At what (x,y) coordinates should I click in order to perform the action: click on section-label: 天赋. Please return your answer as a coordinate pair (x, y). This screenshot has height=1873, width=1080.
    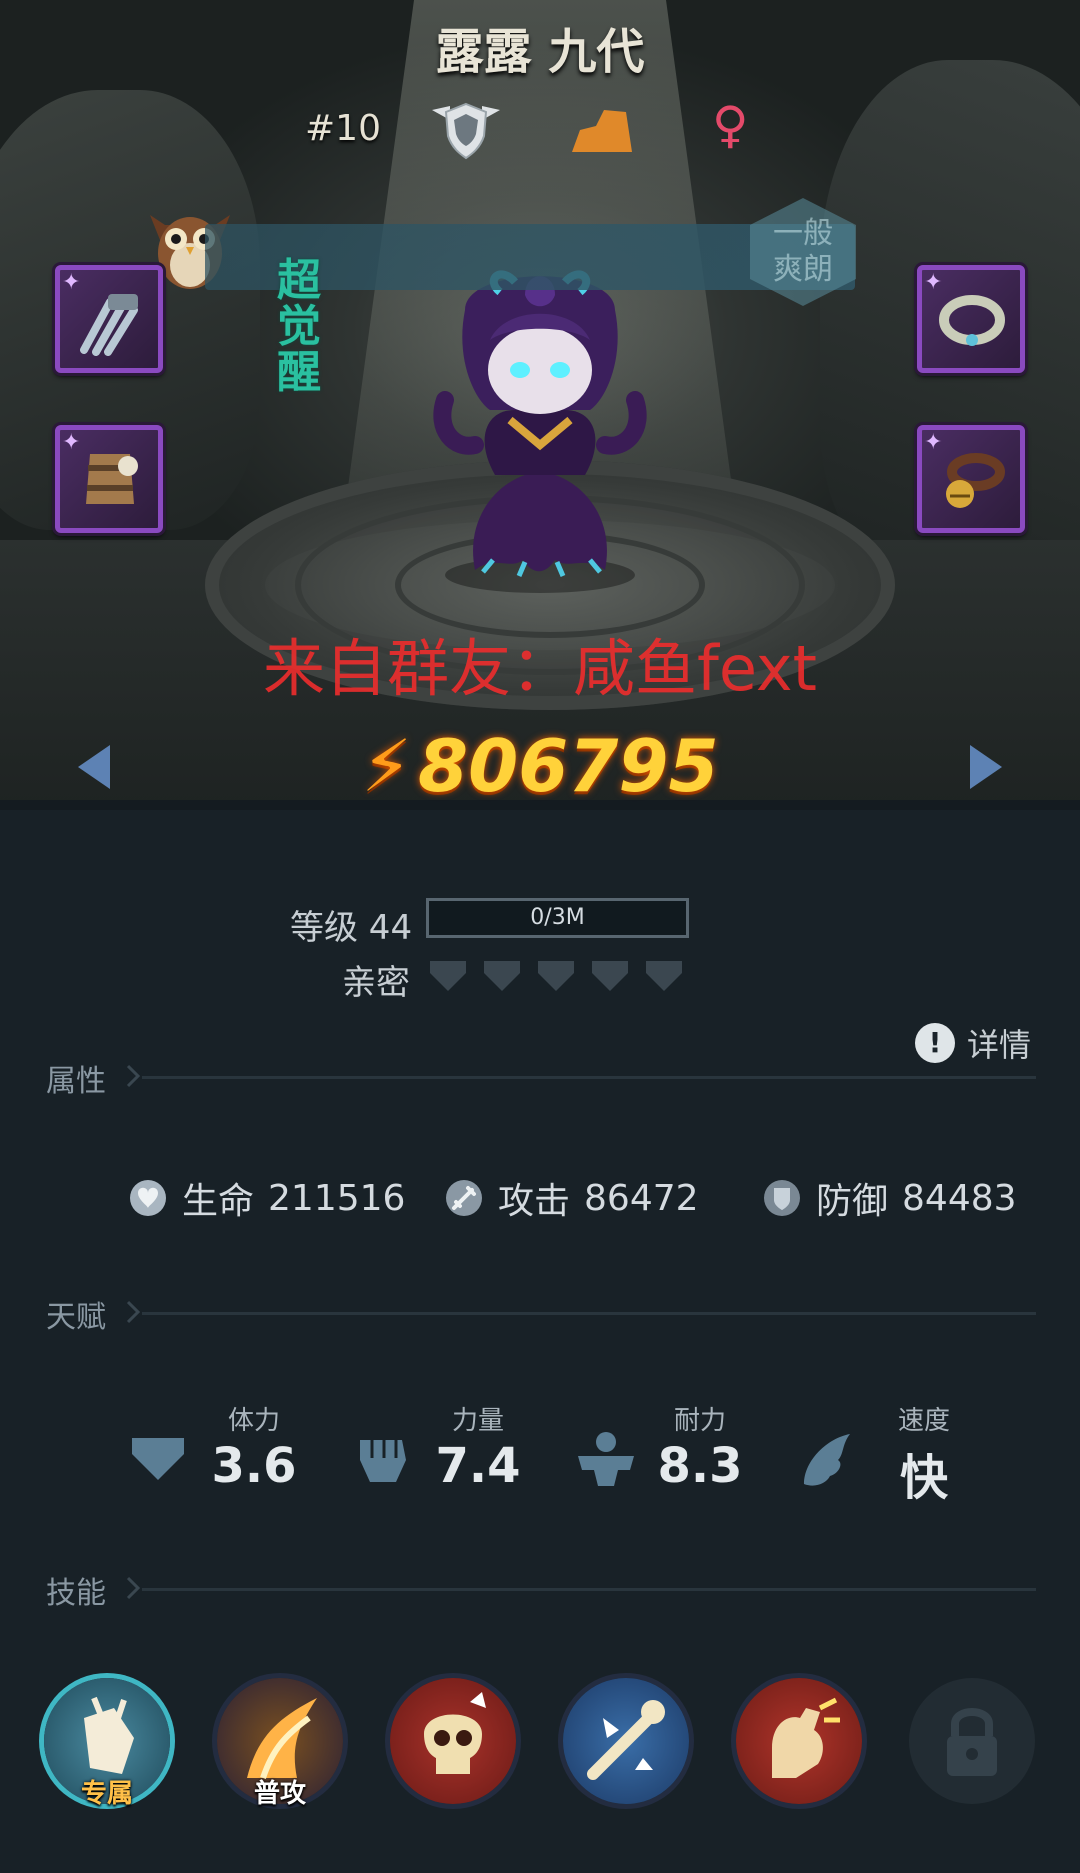
    Looking at the image, I should click on (76, 1317).